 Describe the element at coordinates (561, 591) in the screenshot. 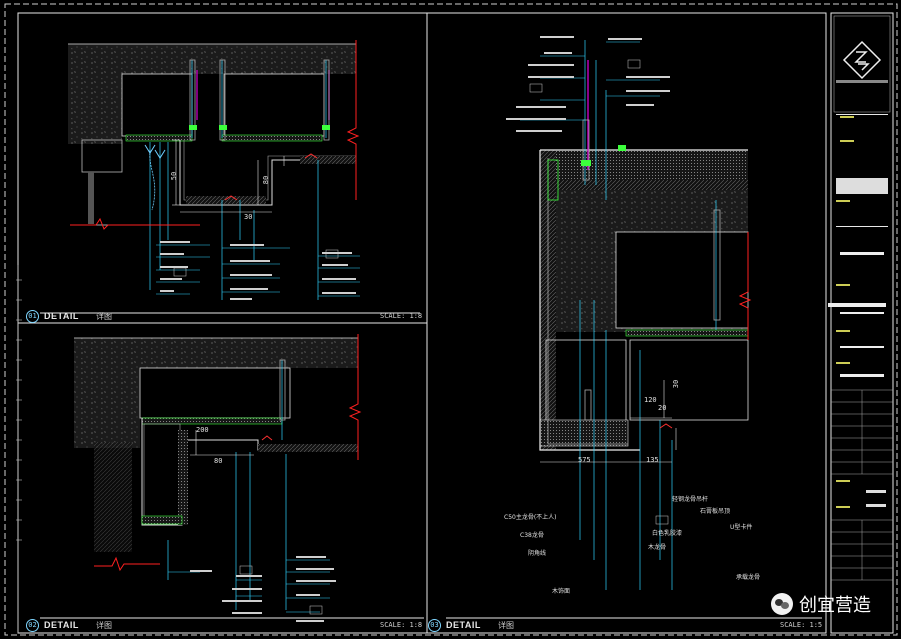

I see `annotation: 木饰面` at that location.